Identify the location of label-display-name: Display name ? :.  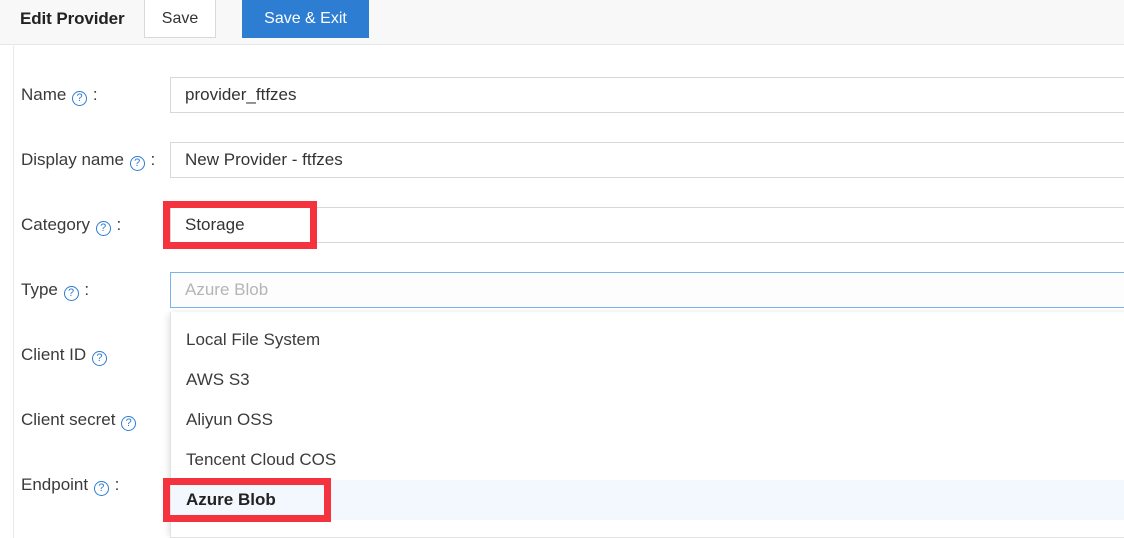
(88, 160).